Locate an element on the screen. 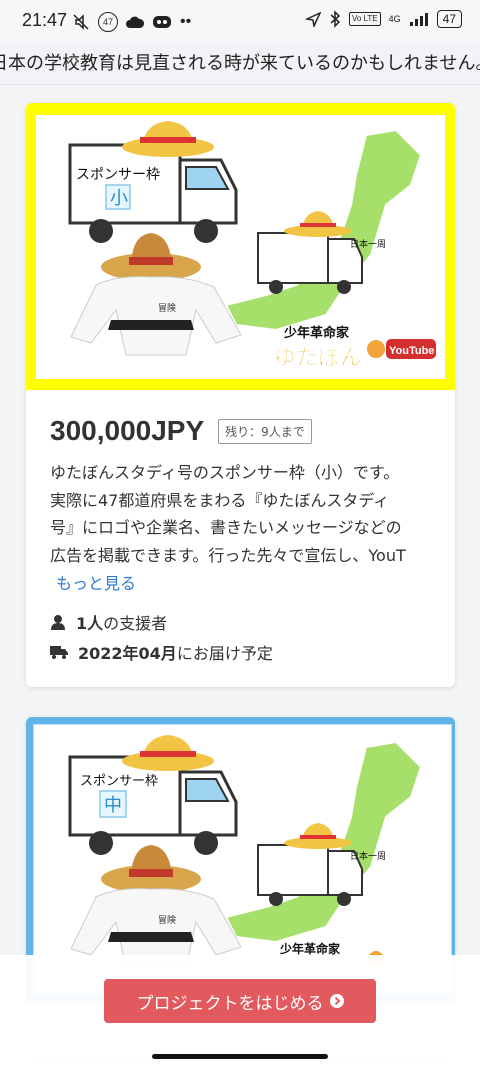 Image resolution: width=480 pixels, height=1067 pixels. location-icon is located at coordinates (312, 19).